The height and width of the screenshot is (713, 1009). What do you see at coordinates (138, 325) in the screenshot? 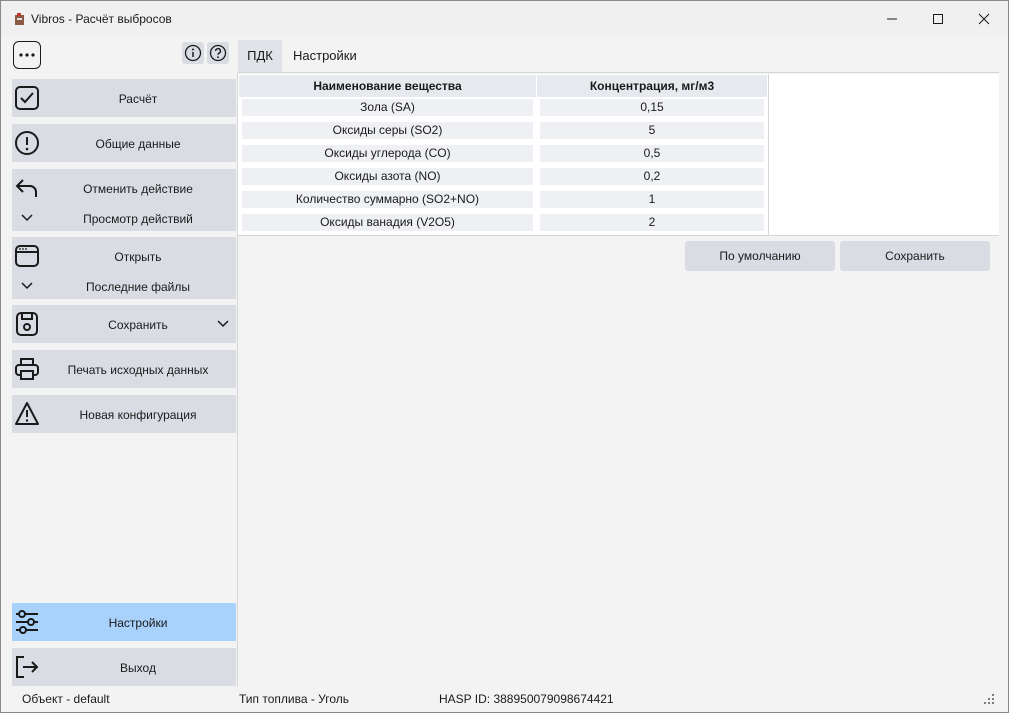
I see `sidebar-item-label: Сохранить` at bounding box center [138, 325].